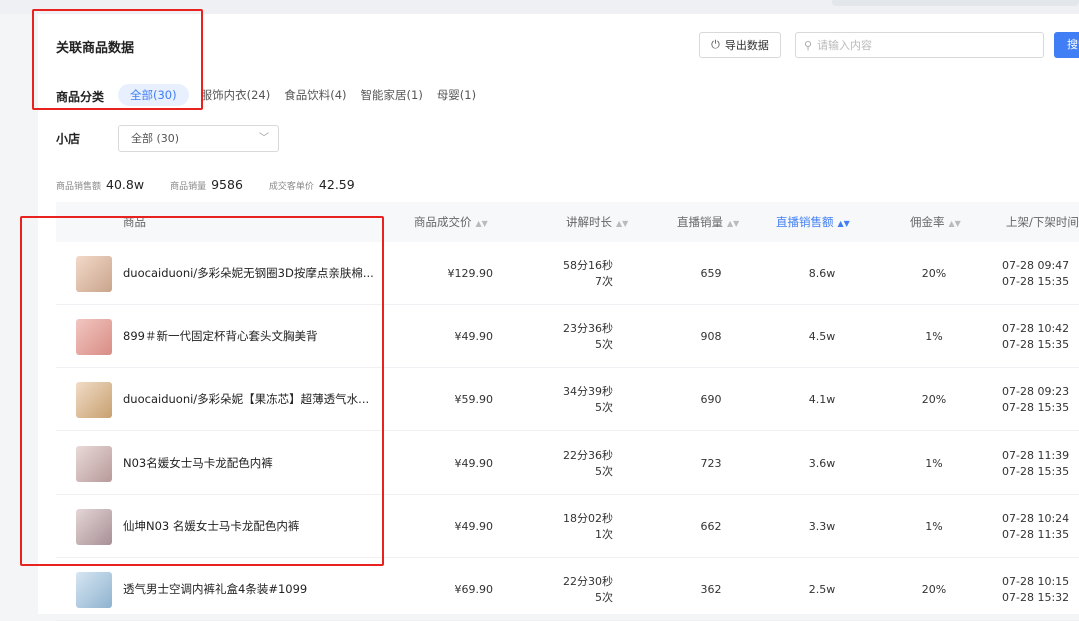 Image resolution: width=1079 pixels, height=621 pixels. What do you see at coordinates (1036, 589) in the screenshot?
I see `shelf-time-cell: 07-28 10:15 07-28 15:32` at bounding box center [1036, 589].